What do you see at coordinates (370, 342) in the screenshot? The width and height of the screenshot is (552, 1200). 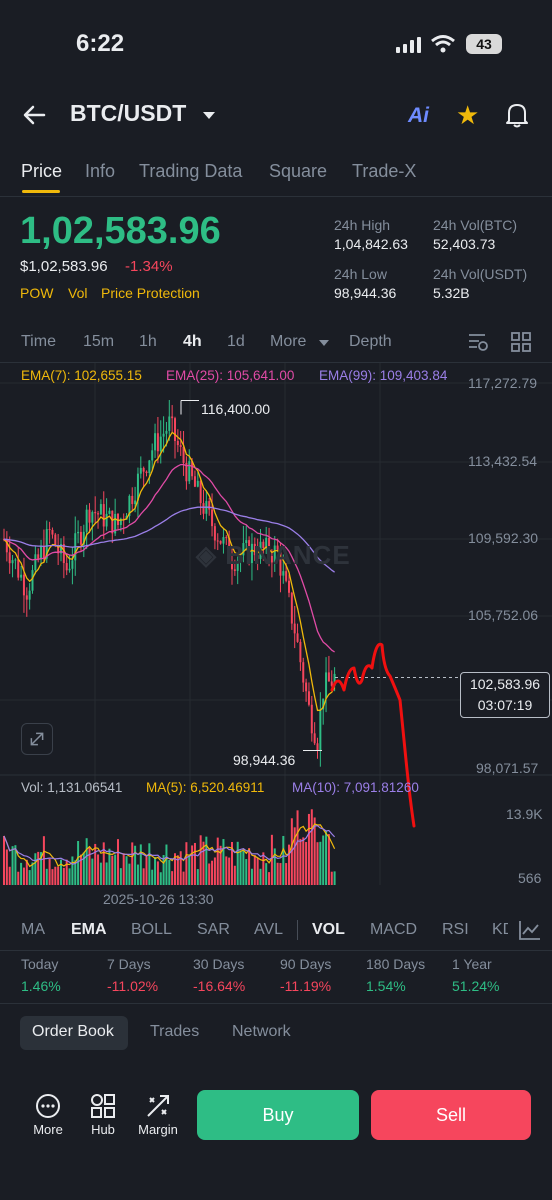 I see `interval-depth: Depth` at bounding box center [370, 342].